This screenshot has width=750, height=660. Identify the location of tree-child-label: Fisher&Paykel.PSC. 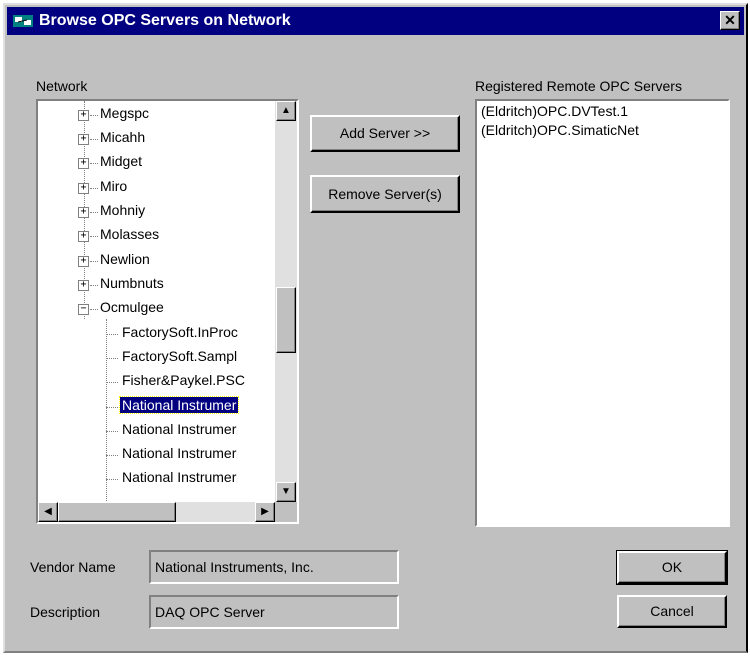
(183, 380).